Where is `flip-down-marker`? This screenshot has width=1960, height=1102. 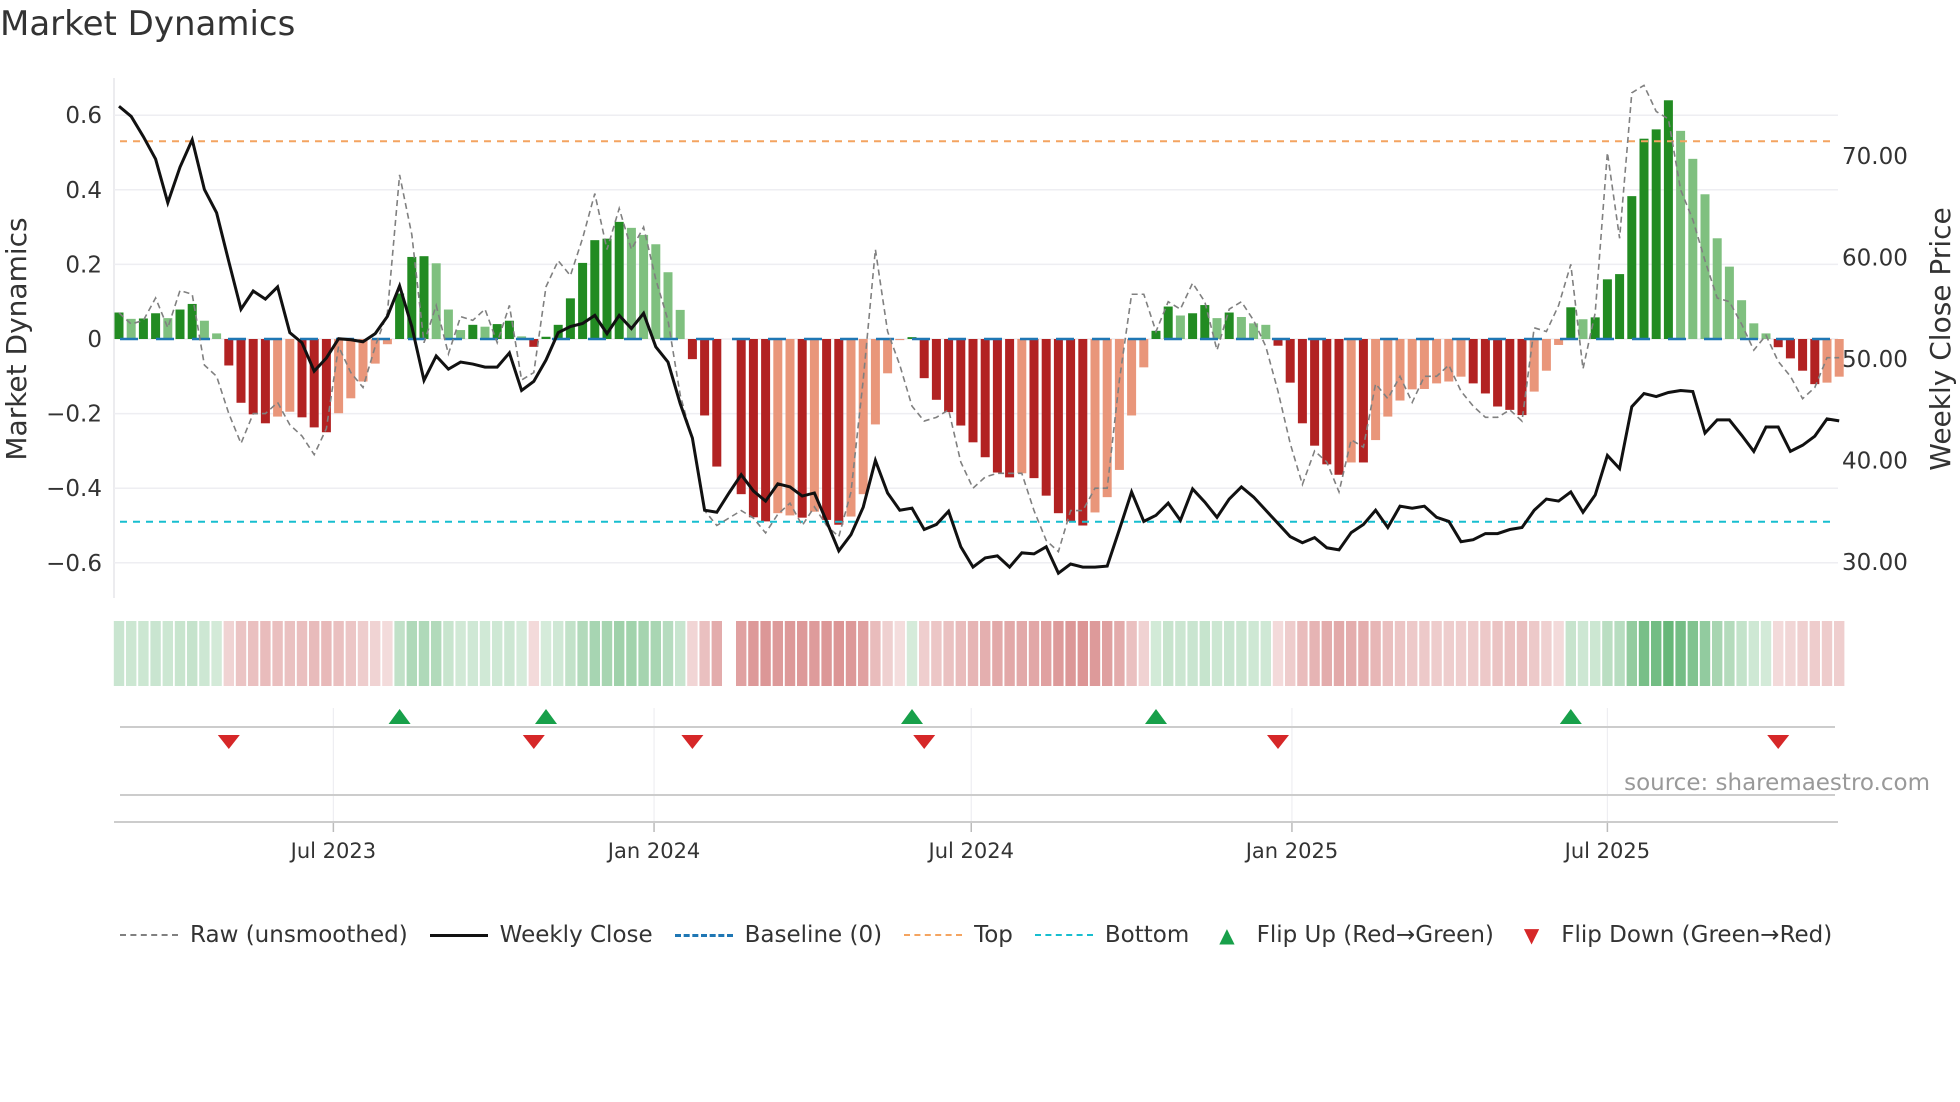
flip-down-marker is located at coordinates (692, 742).